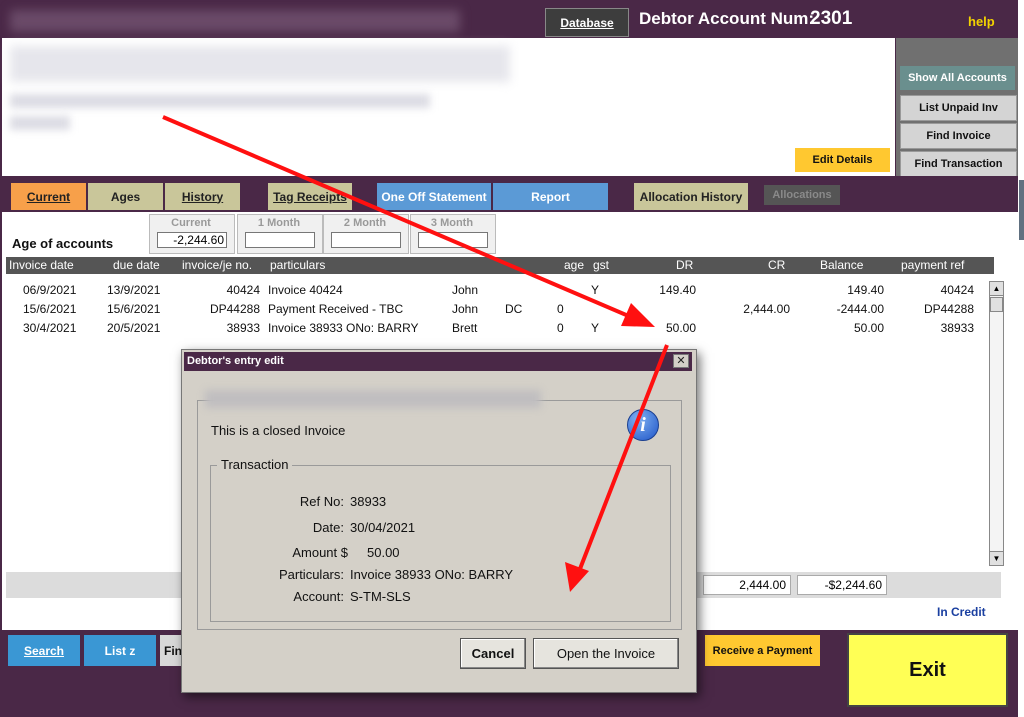  Describe the element at coordinates (120, 650) in the screenshot. I see `list-z-button: List z` at that location.